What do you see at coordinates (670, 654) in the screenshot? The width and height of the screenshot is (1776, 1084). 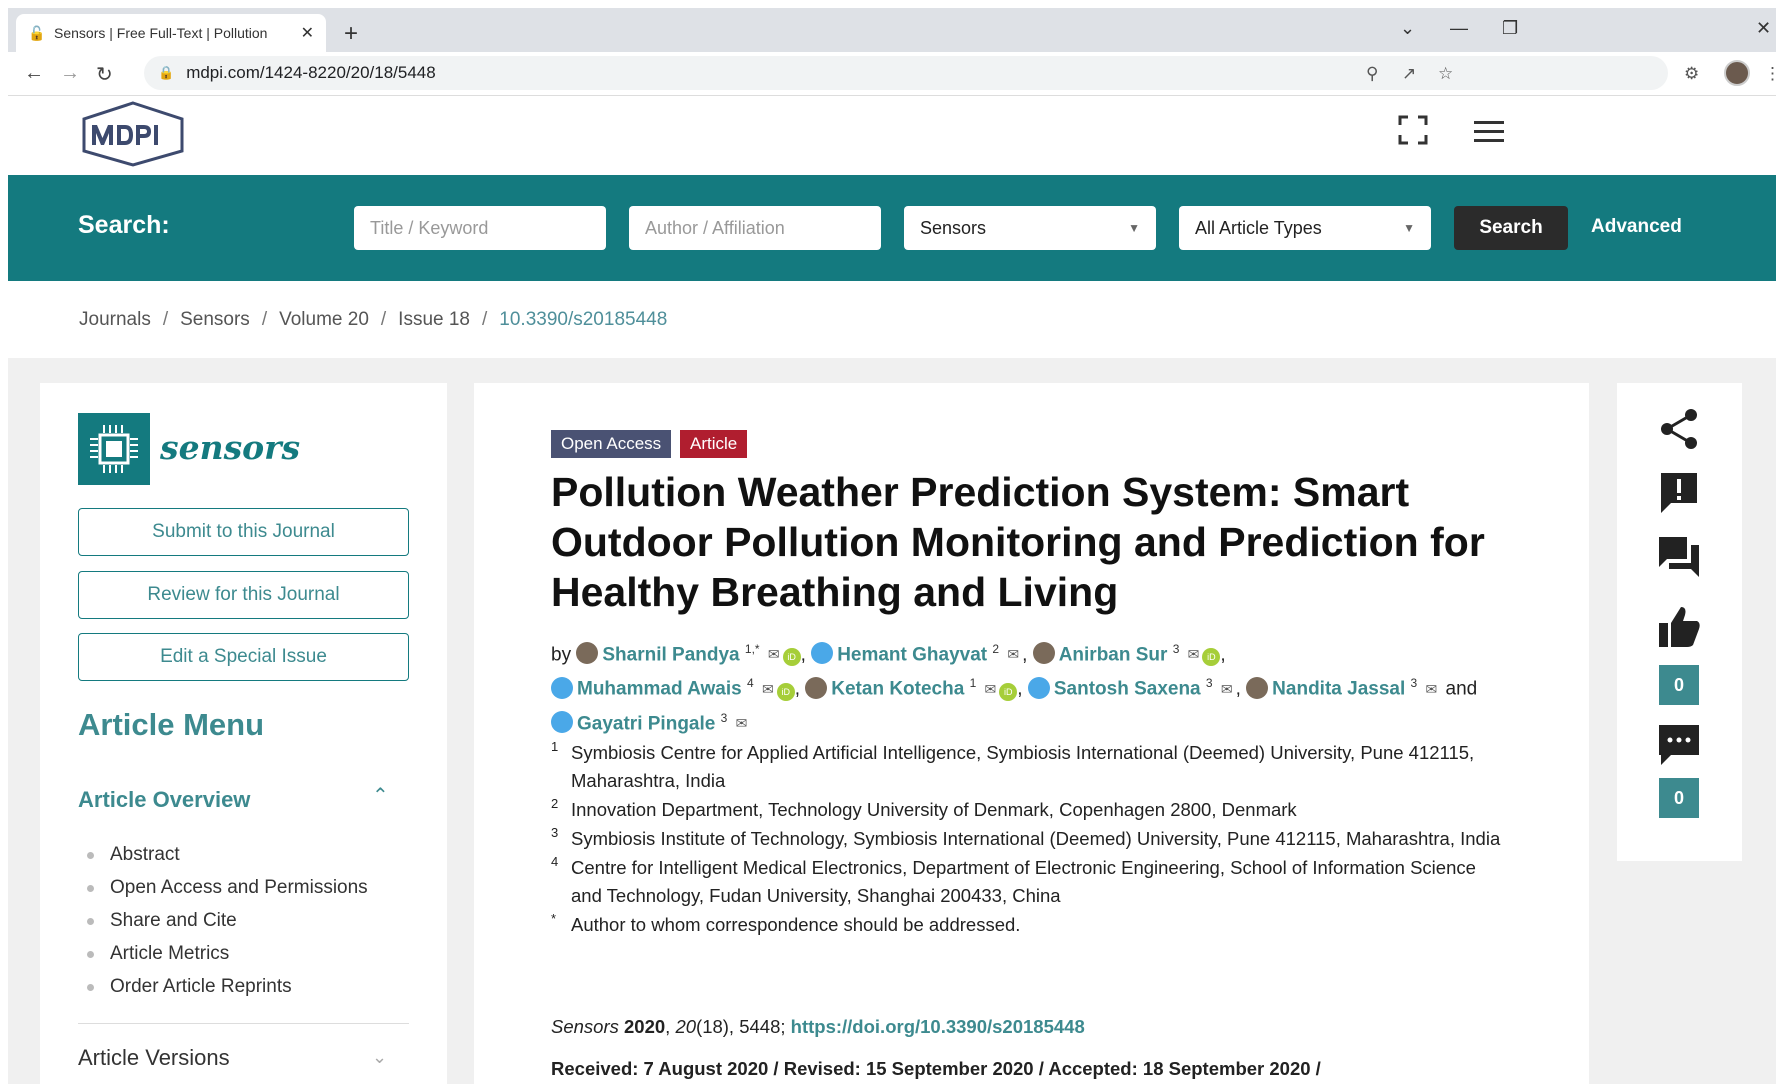 I see `author-name: Sharnil Pandya` at bounding box center [670, 654].